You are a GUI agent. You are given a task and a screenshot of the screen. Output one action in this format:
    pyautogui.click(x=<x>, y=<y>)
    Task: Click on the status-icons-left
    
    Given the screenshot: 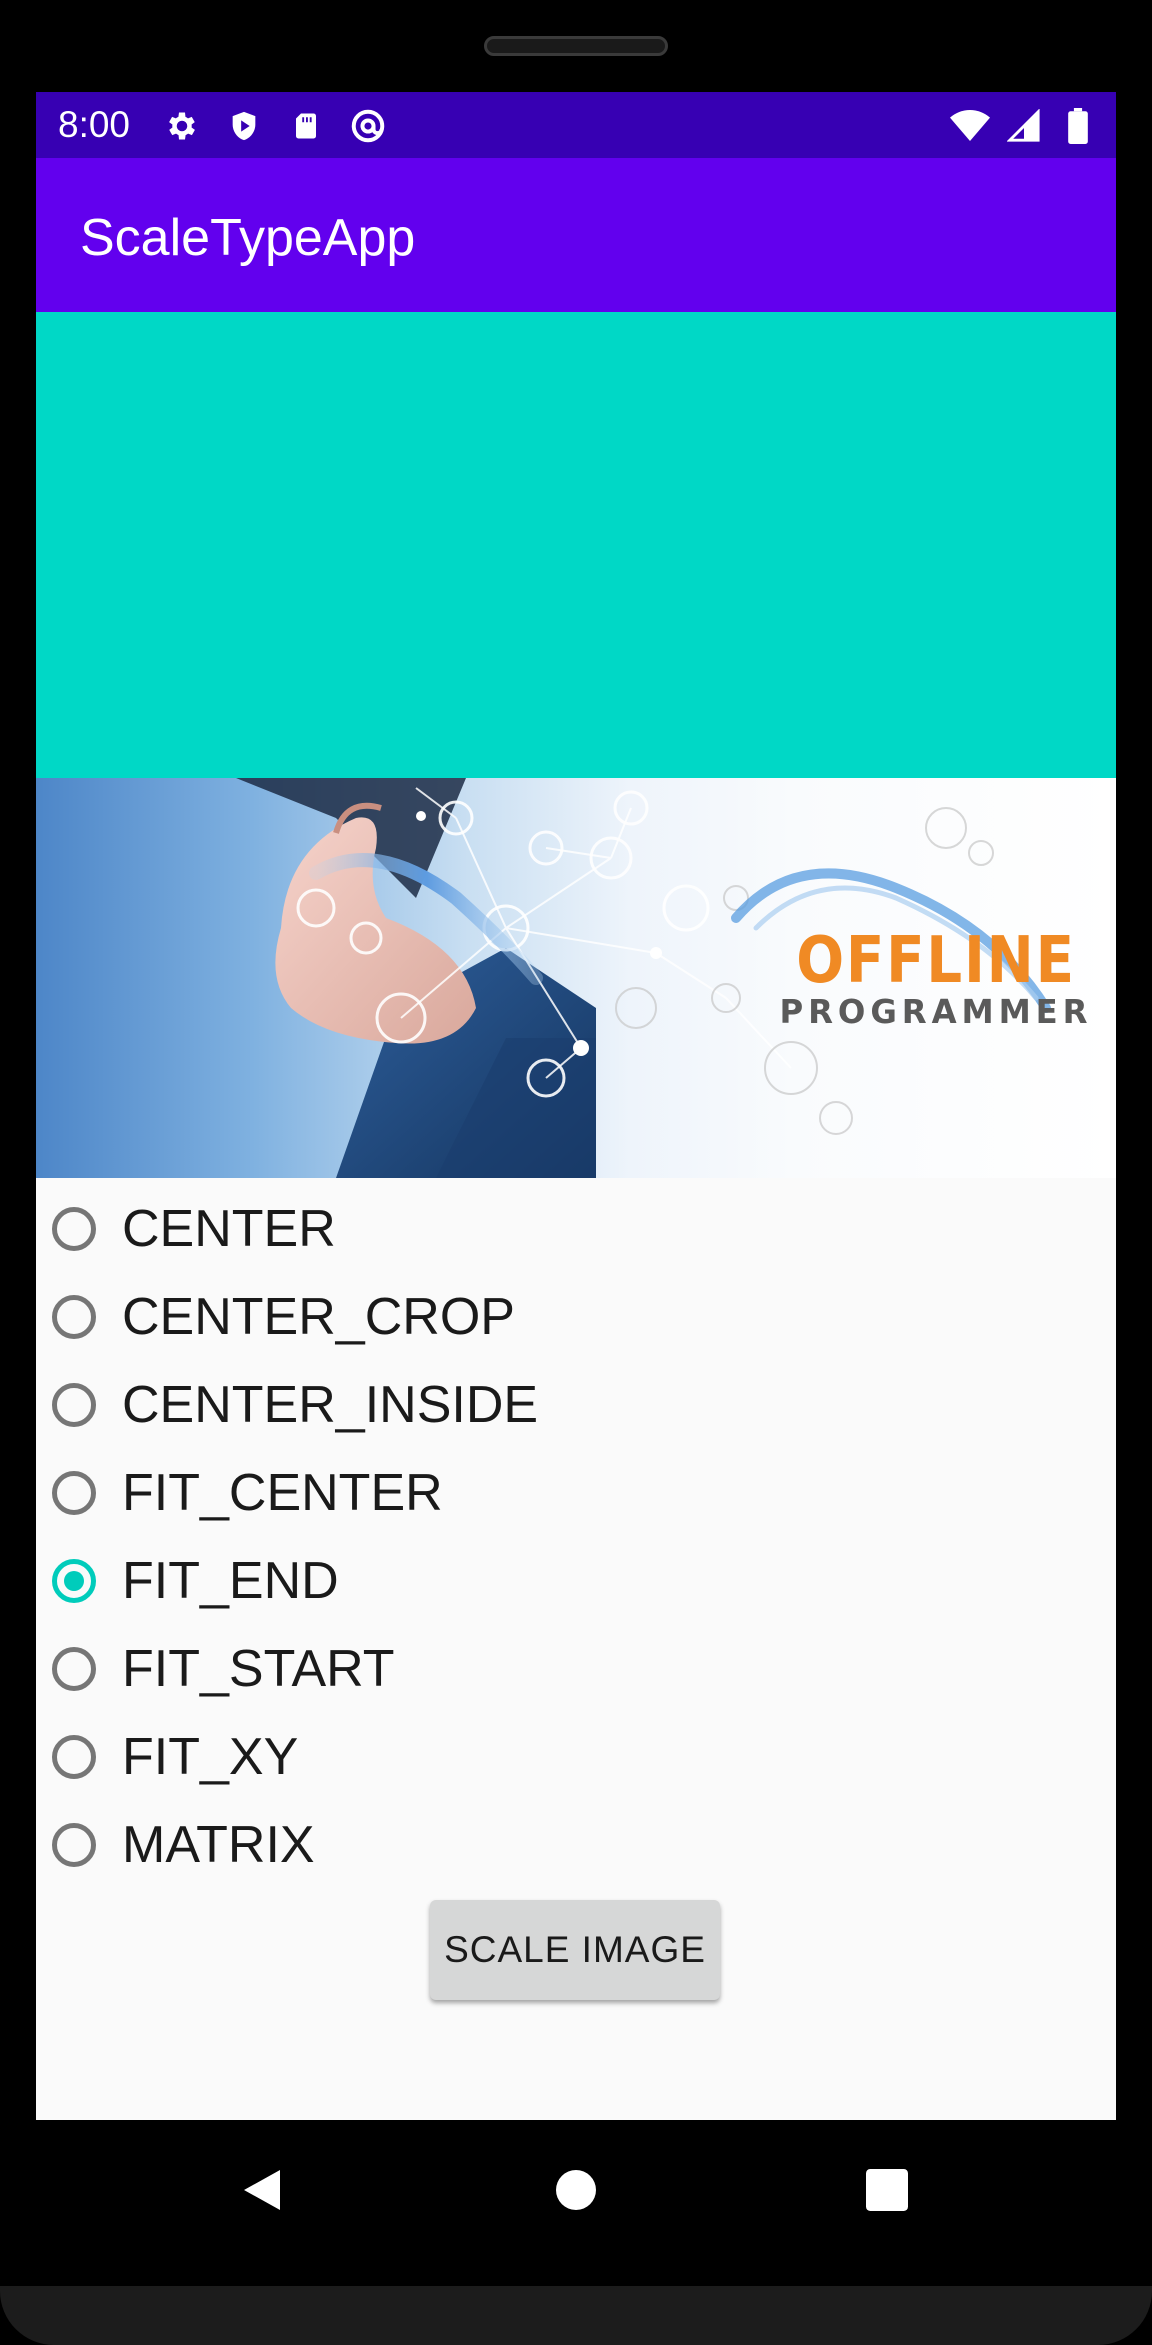 What is the action you would take?
    pyautogui.click(x=275, y=126)
    